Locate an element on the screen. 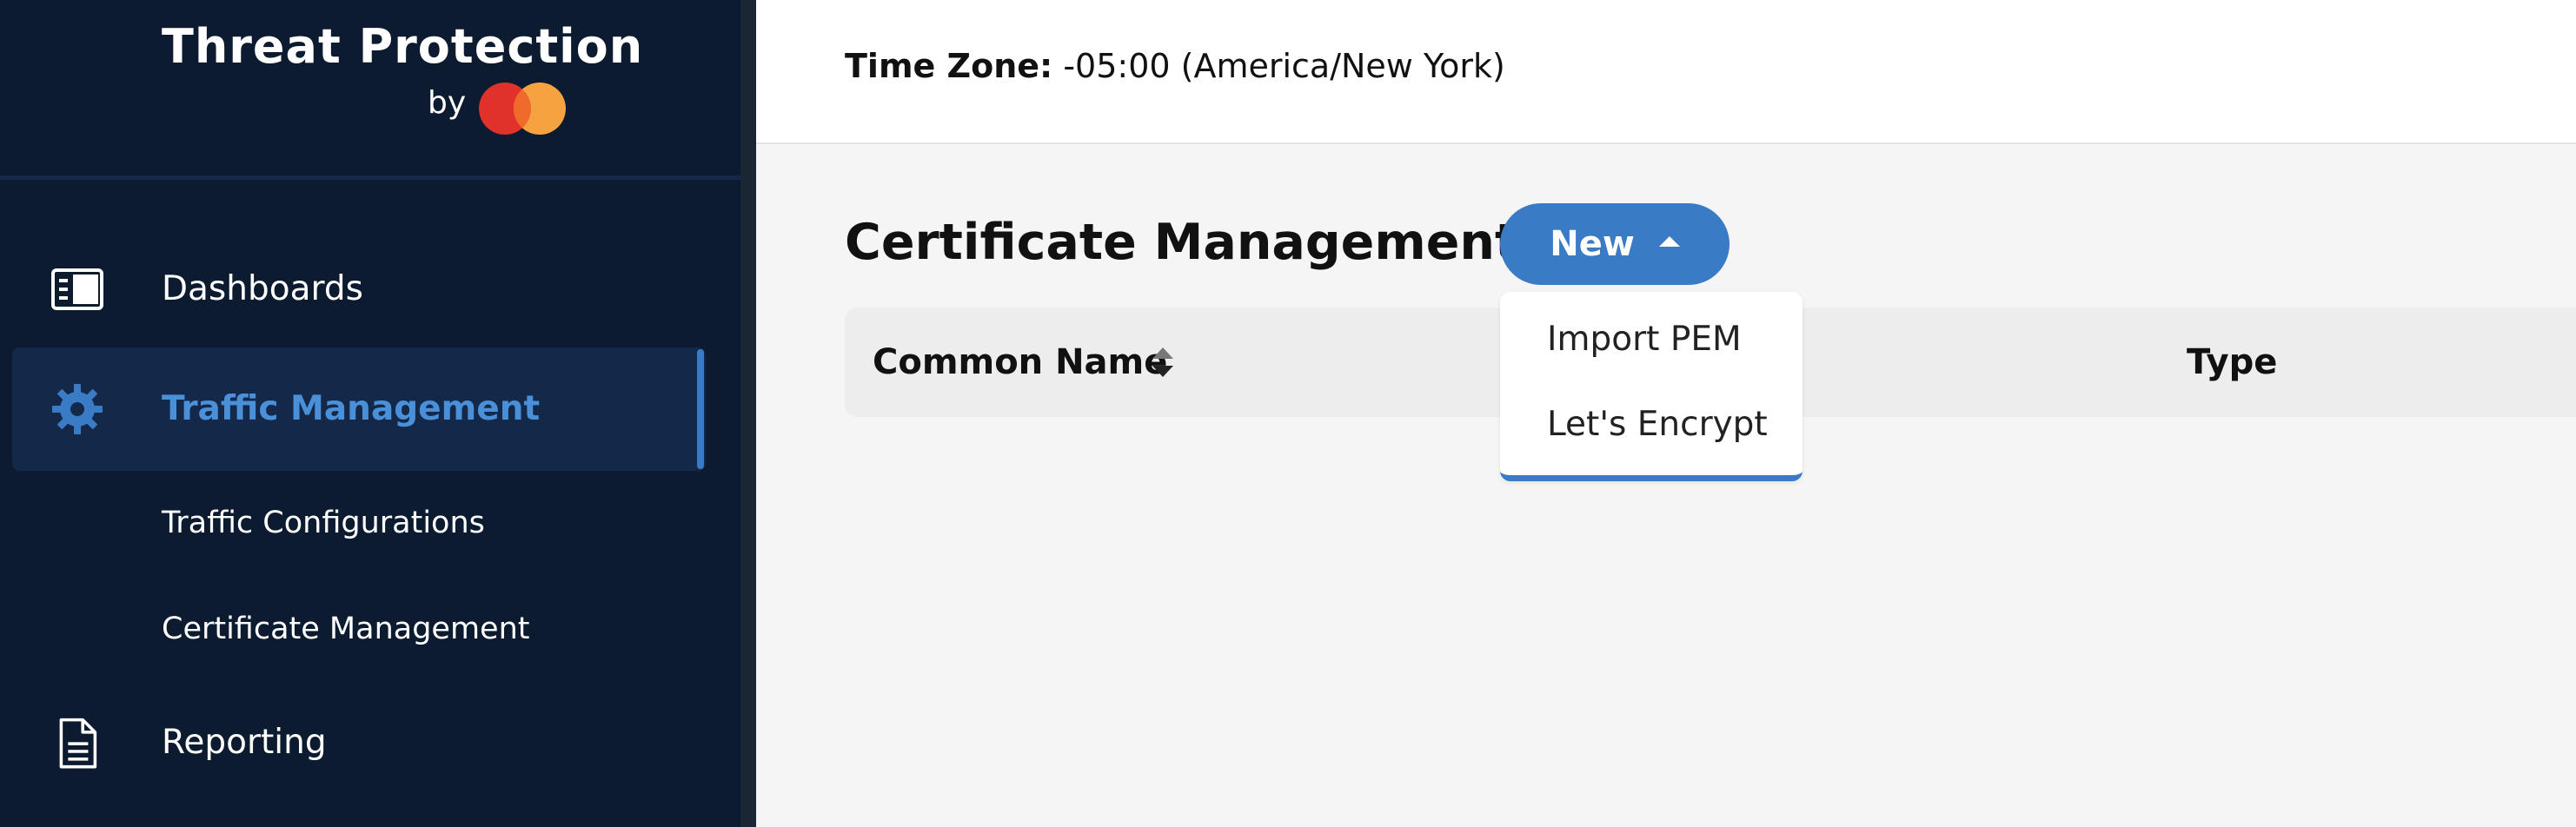 The image size is (2576, 827). page-title: Certificate Management is located at coordinates (1182, 243).